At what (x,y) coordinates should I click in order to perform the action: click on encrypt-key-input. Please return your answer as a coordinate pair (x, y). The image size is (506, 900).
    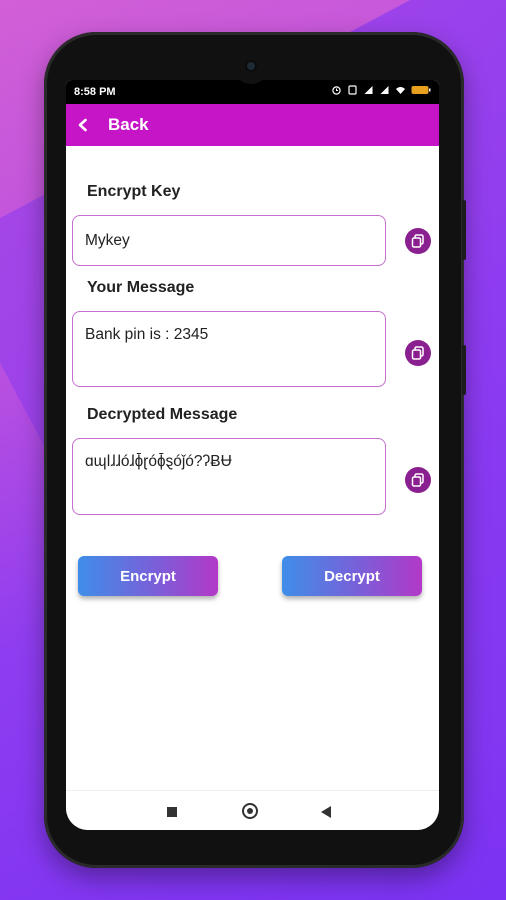
    Looking at the image, I should click on (229, 240).